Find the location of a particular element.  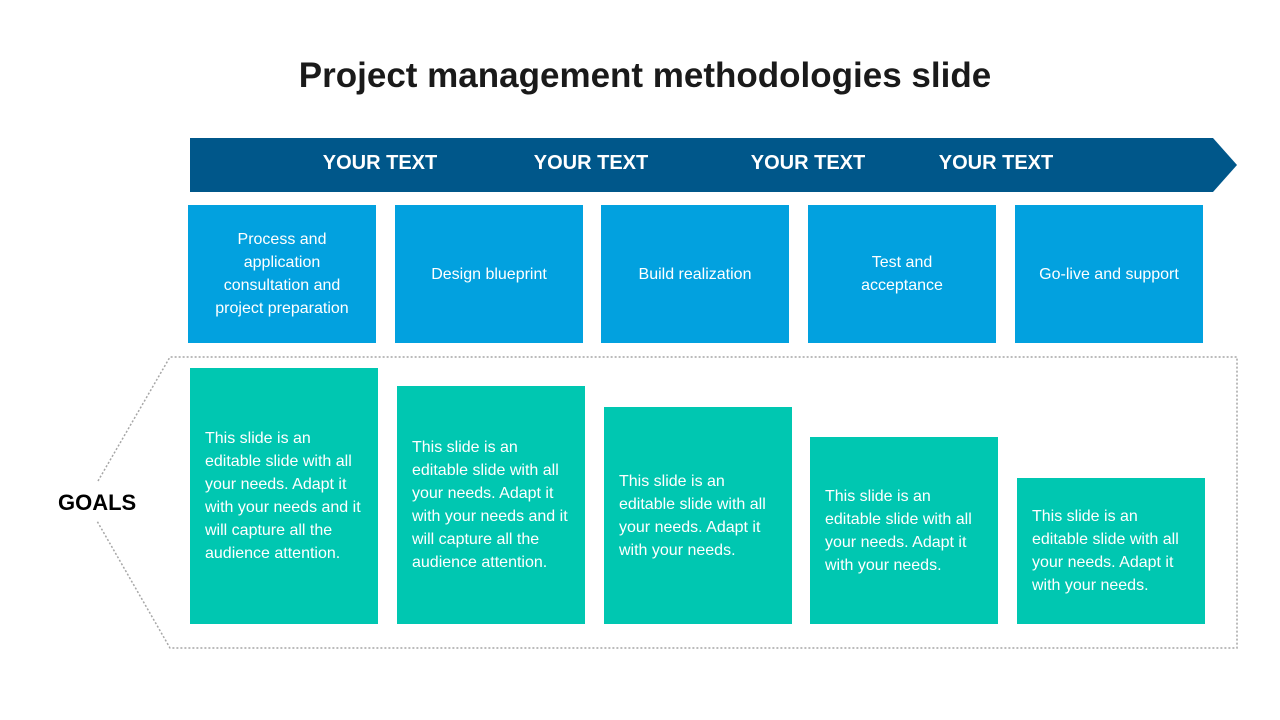

header-label-1: YOUR TEXT is located at coordinates (380, 163).